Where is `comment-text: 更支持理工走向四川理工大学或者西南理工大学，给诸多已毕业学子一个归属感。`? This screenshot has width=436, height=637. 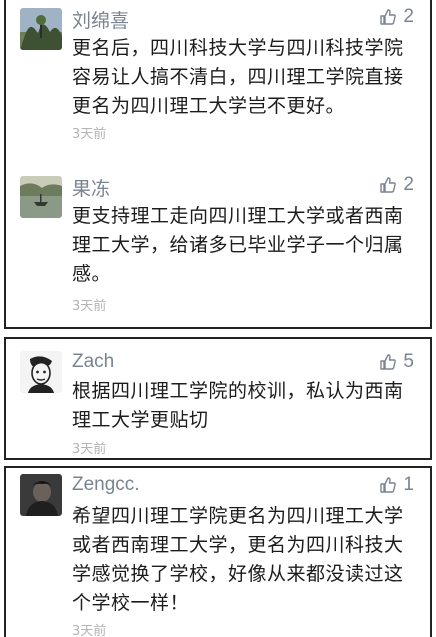
comment-text: 更支持理工走向四川理工大学或者西南理工大学，给诸多已毕业学子一个归属感。 is located at coordinates (238, 245).